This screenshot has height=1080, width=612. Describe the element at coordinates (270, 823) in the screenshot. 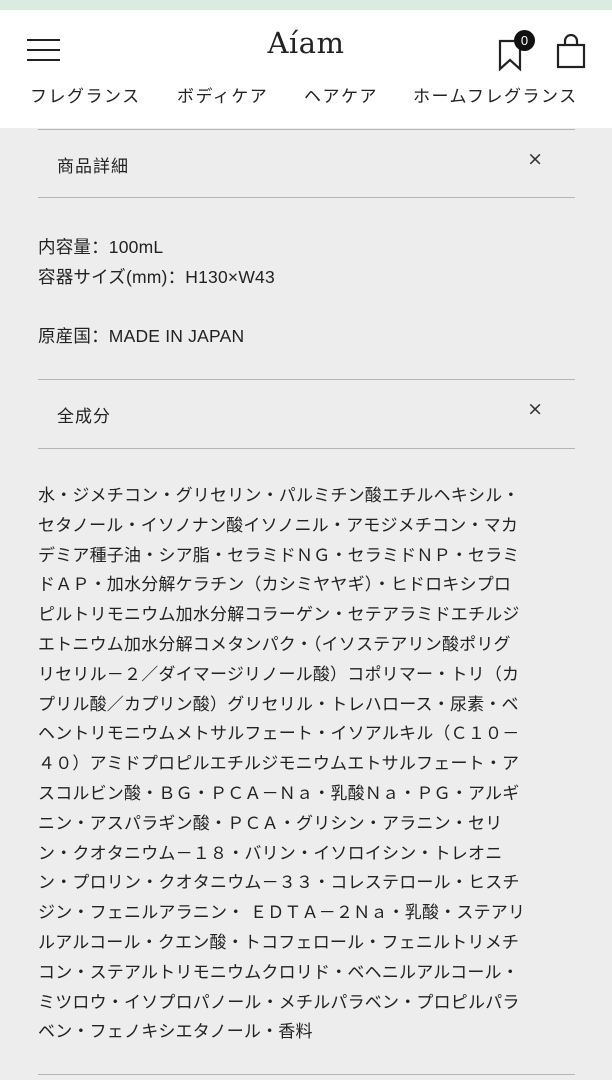

I see `ingredient-line: ニン・アスパラギン酸・ＰＣＡ・グリシン・アラニン・セリ` at that location.